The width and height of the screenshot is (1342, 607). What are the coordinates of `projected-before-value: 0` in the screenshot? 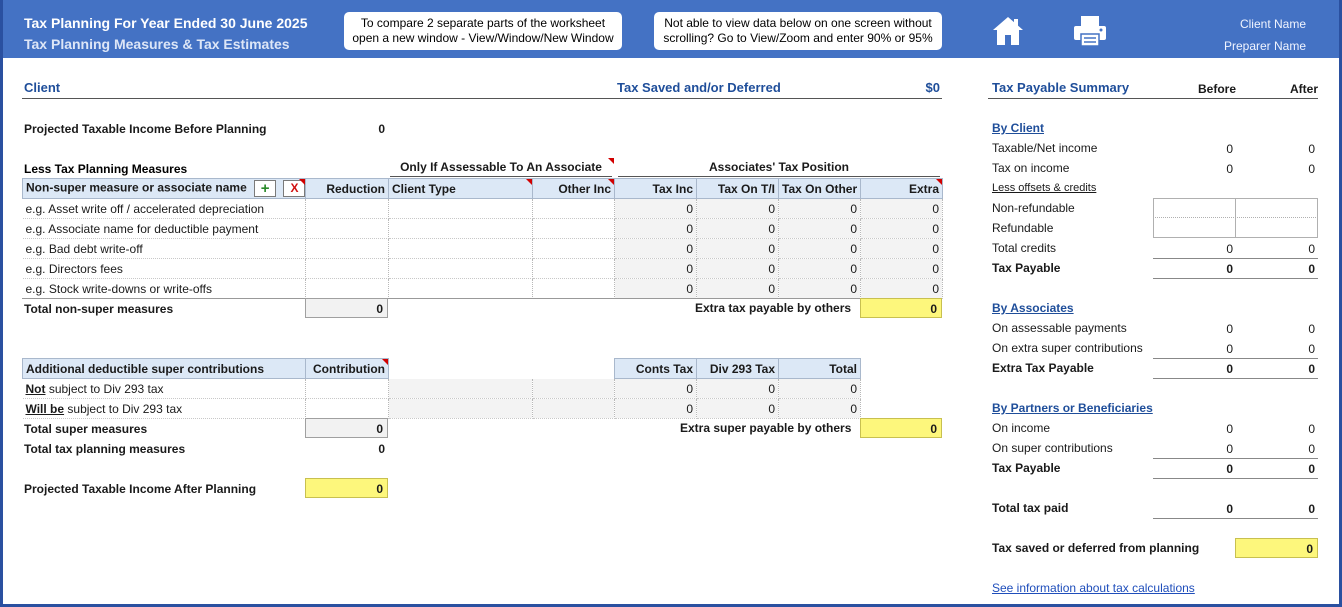 It's located at (381, 129).